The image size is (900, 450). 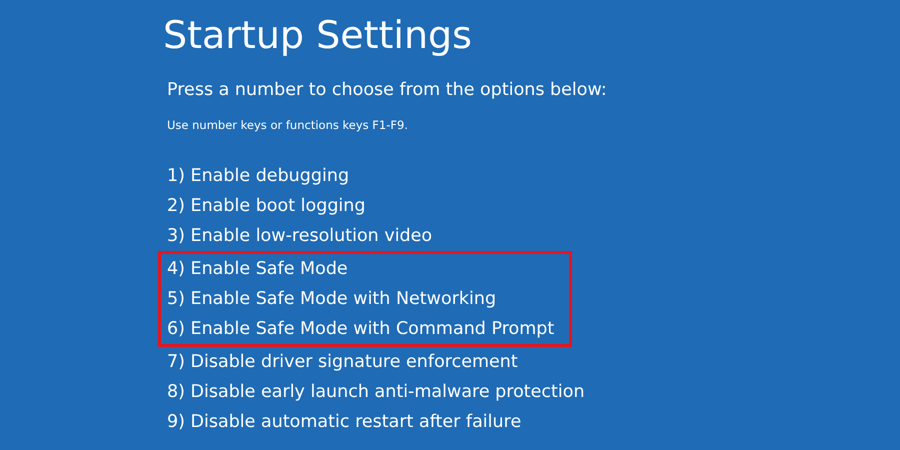 I want to click on option-item: 7) Disable driver signature enforcement, so click(x=340, y=362).